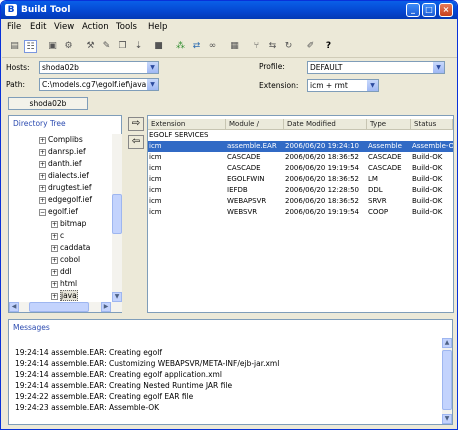 Image resolution: width=458 pixels, height=430 pixels. I want to click on messages-scroll-thumb, so click(447, 380).